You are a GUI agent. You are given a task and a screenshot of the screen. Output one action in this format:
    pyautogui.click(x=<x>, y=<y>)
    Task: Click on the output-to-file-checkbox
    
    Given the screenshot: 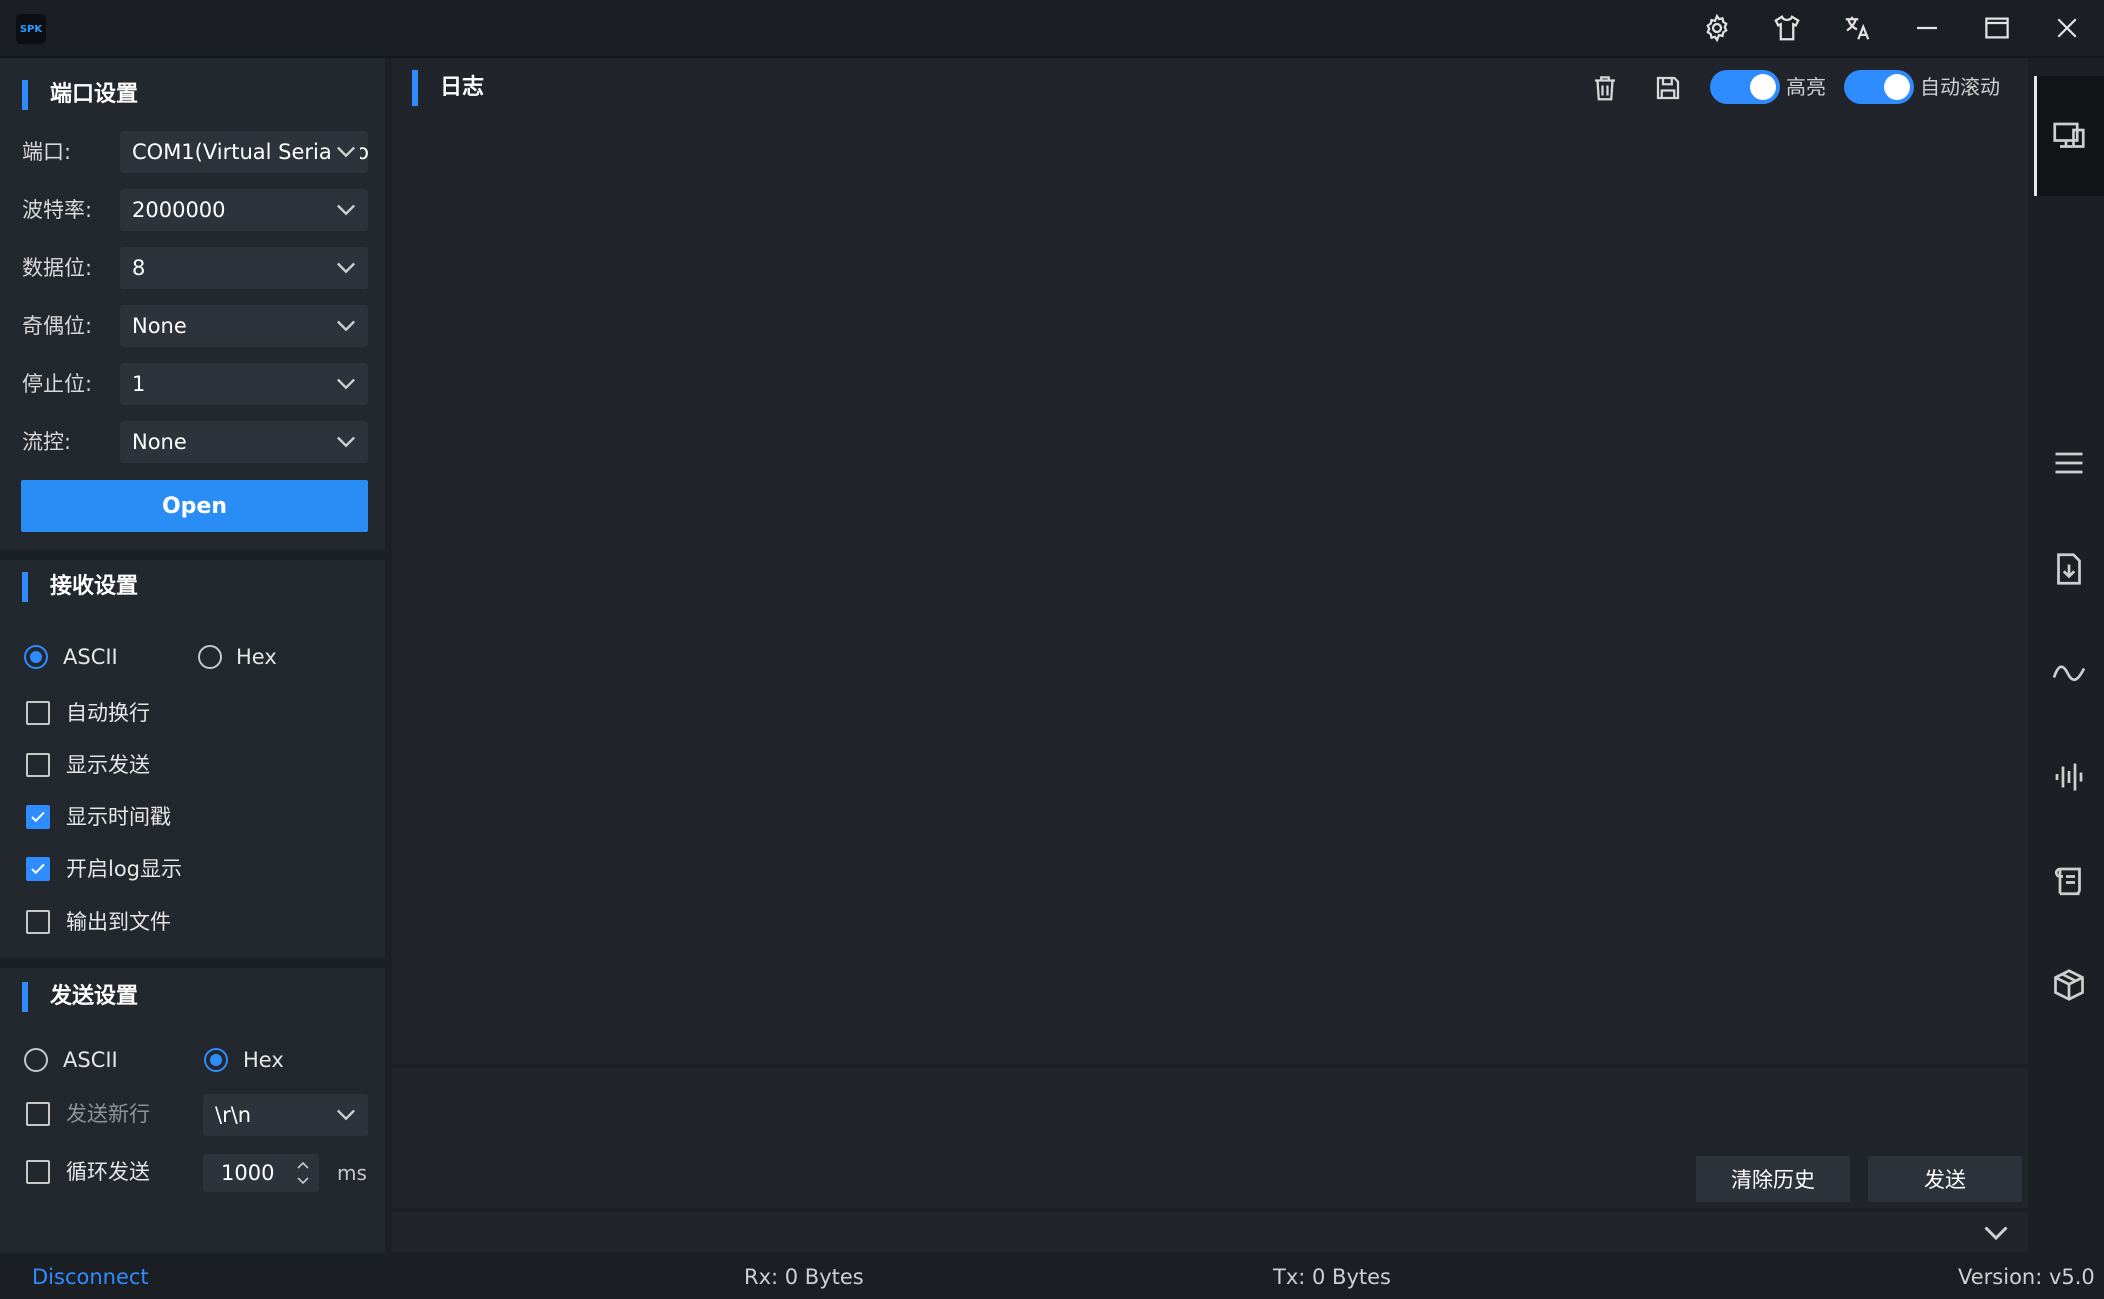 What is the action you would take?
    pyautogui.click(x=38, y=922)
    